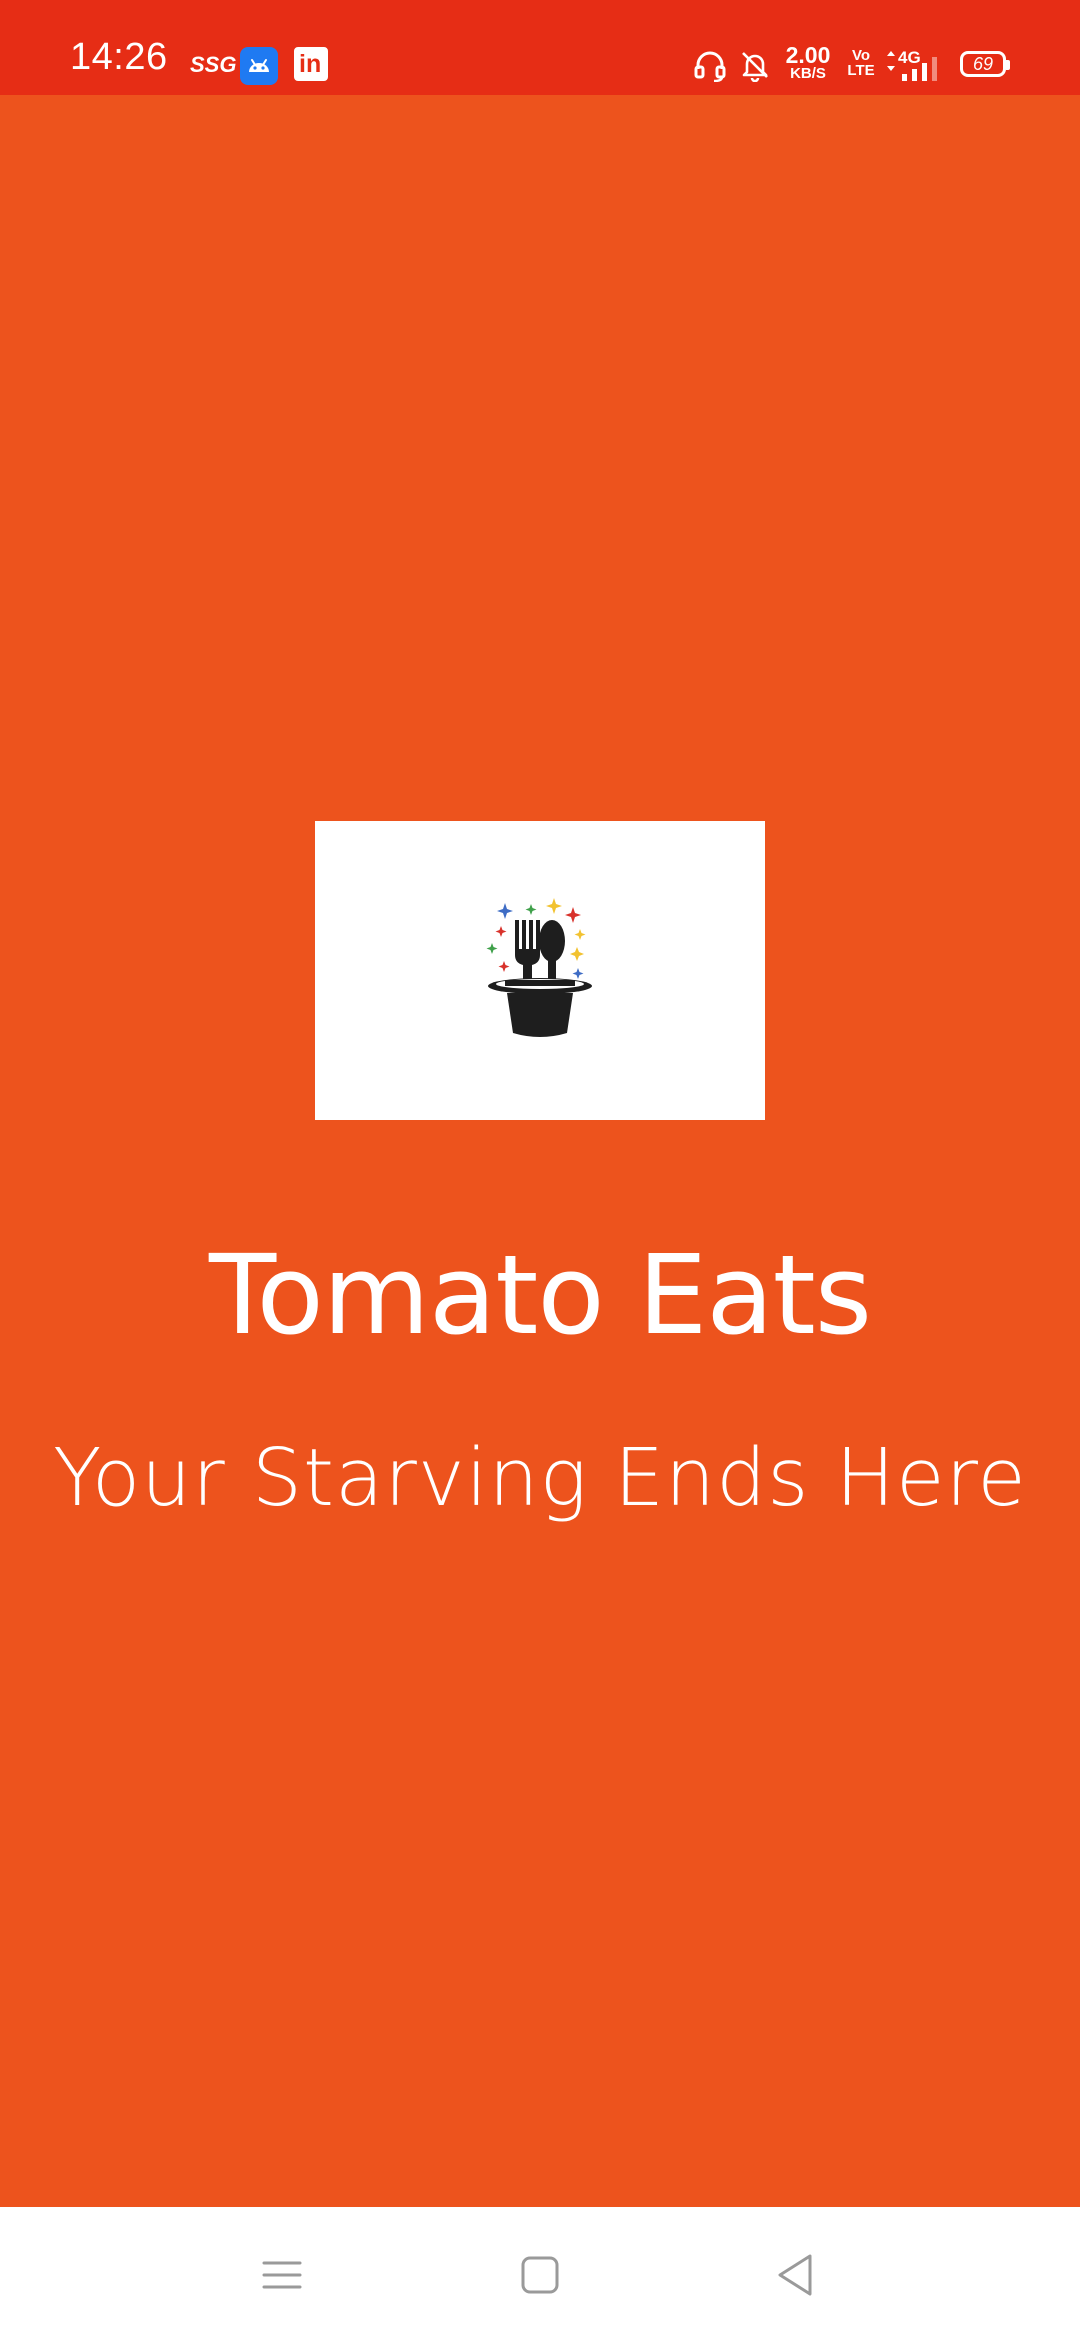  I want to click on app-logo, so click(540, 970).